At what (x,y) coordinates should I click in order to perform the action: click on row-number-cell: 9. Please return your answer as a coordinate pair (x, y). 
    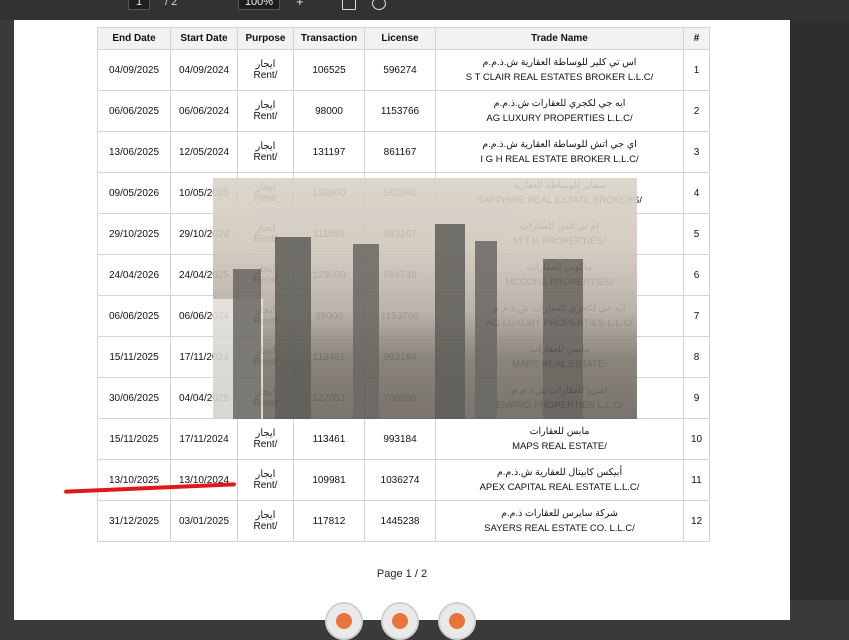
    Looking at the image, I should click on (696, 398).